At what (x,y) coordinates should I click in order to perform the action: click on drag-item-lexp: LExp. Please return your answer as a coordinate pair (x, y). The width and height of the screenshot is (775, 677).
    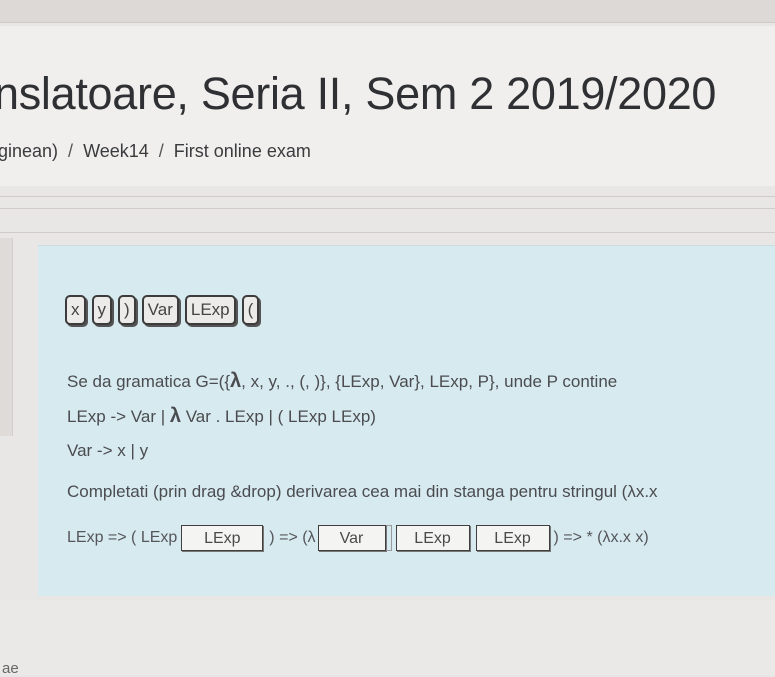
    Looking at the image, I should click on (210, 310).